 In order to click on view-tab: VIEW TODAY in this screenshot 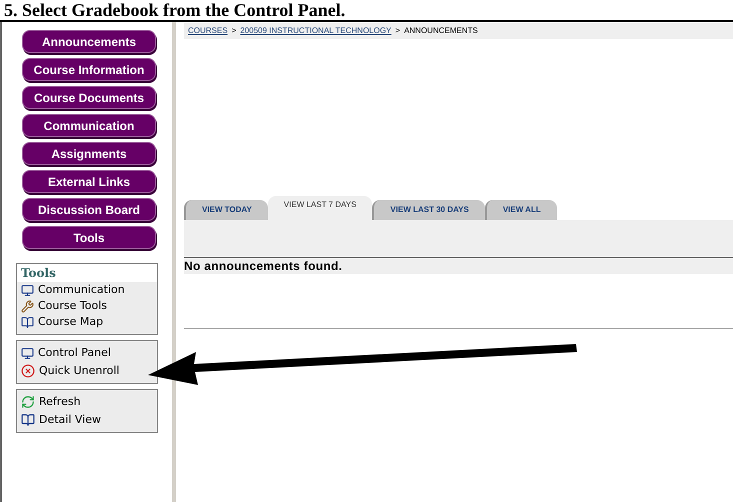, I will do `click(226, 210)`.